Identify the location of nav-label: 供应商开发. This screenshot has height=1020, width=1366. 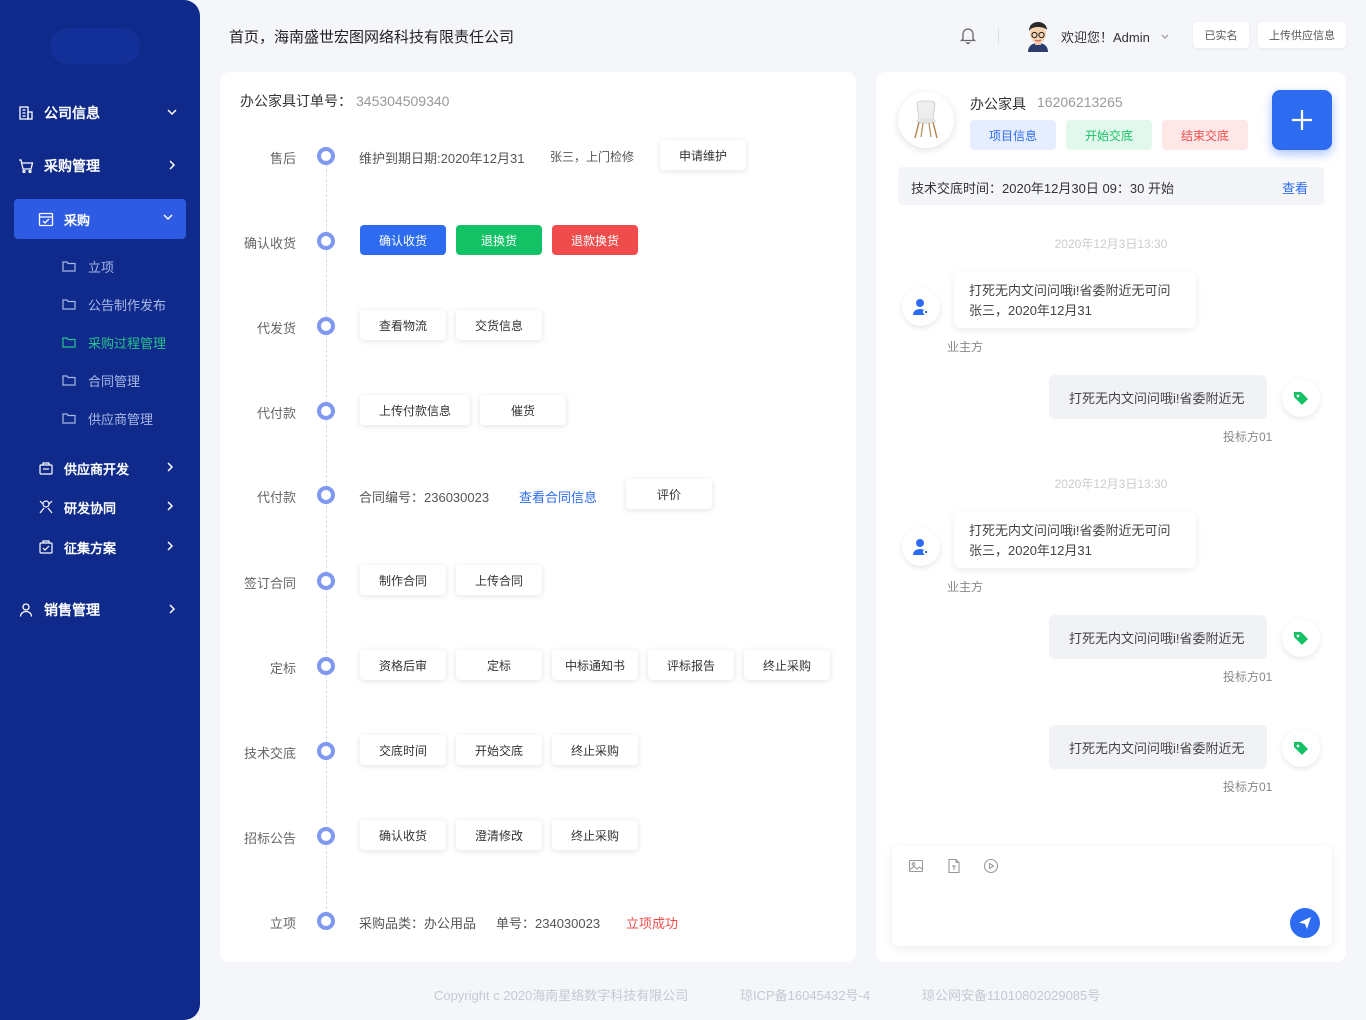
(97, 469).